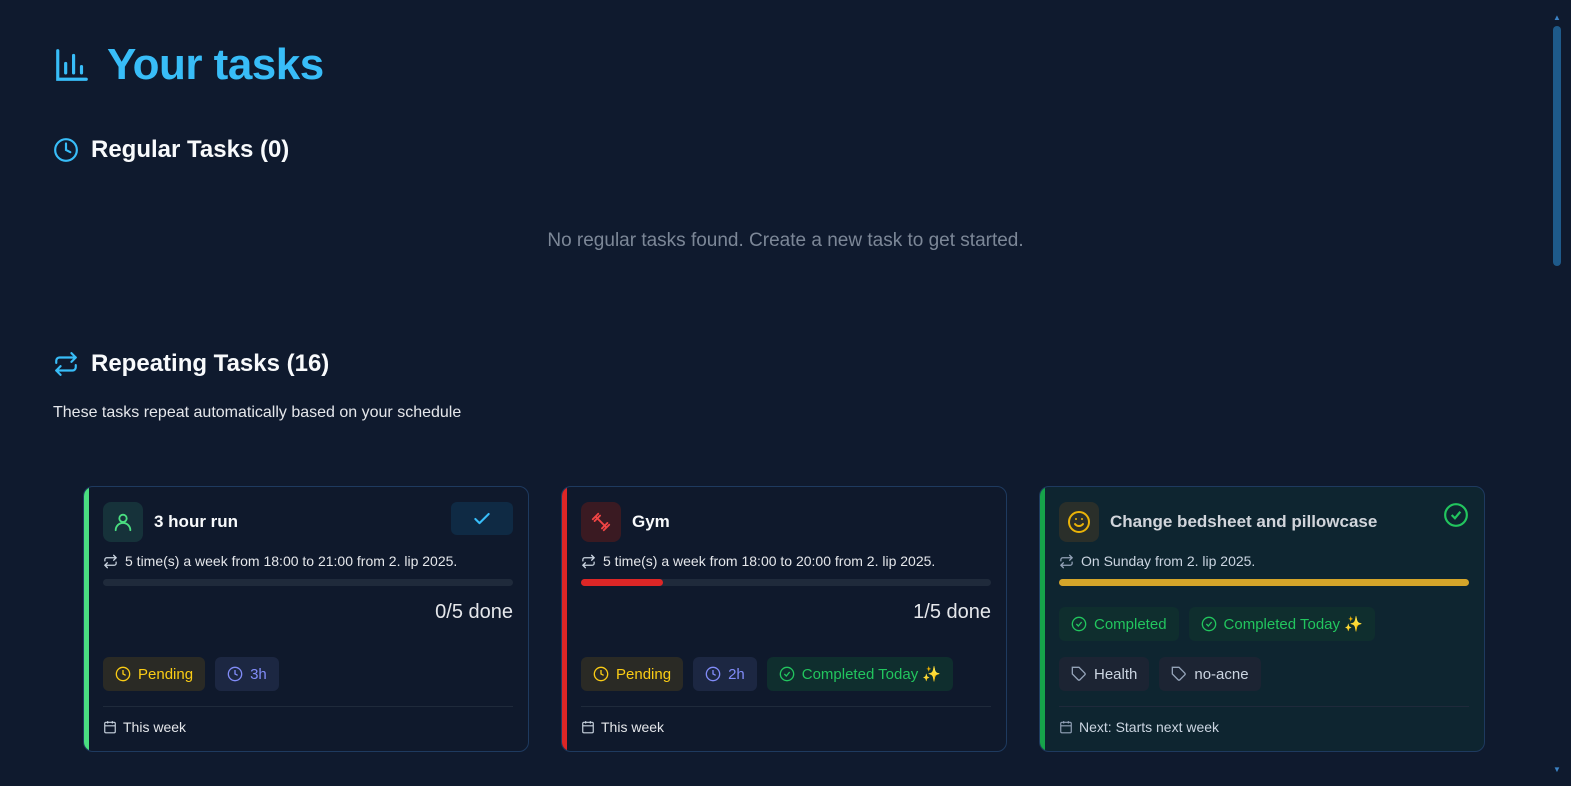  I want to click on page-heading: Your tasks, so click(215, 64).